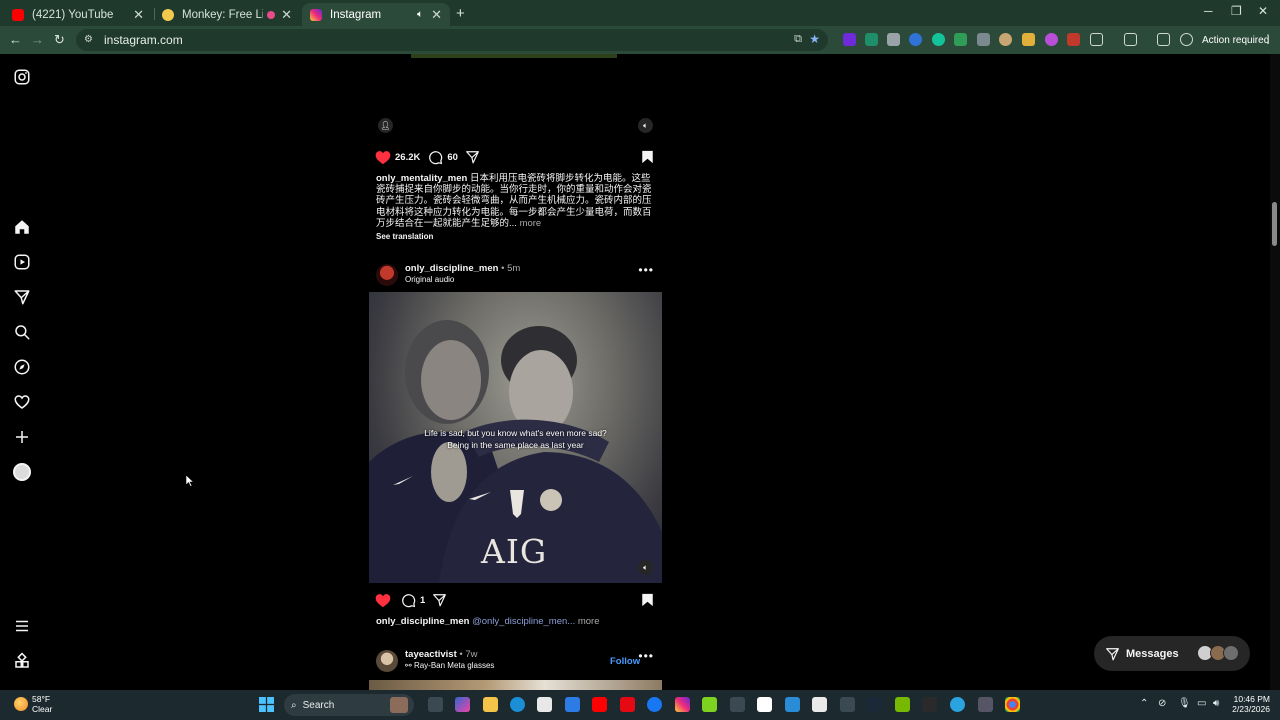 The width and height of the screenshot is (1280, 720). I want to click on create-plus-icon, so click(22, 437).